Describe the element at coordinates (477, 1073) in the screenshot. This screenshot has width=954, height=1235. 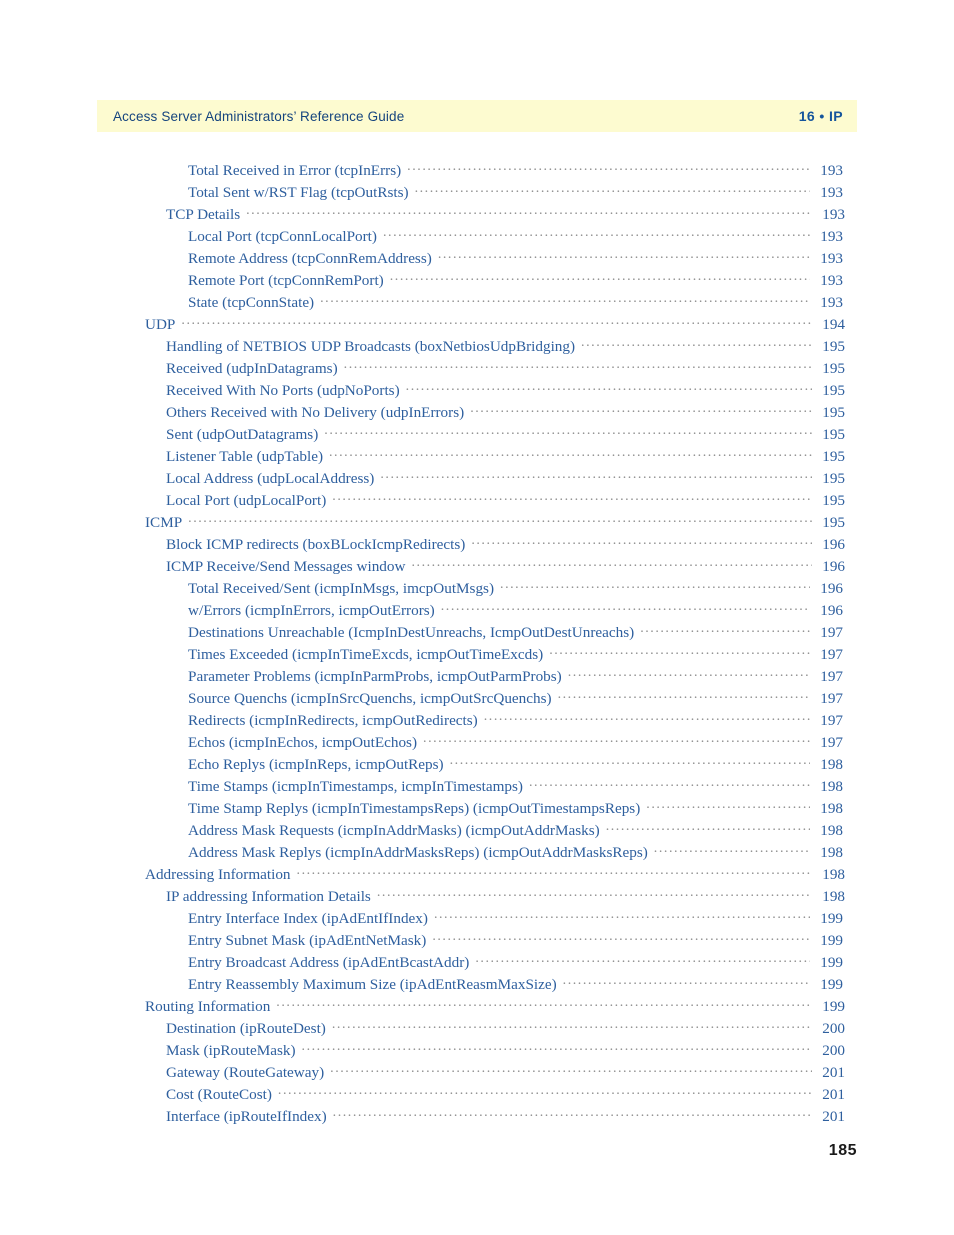
I see `toc-entry: Gateway (RouteGateway) 201` at that location.